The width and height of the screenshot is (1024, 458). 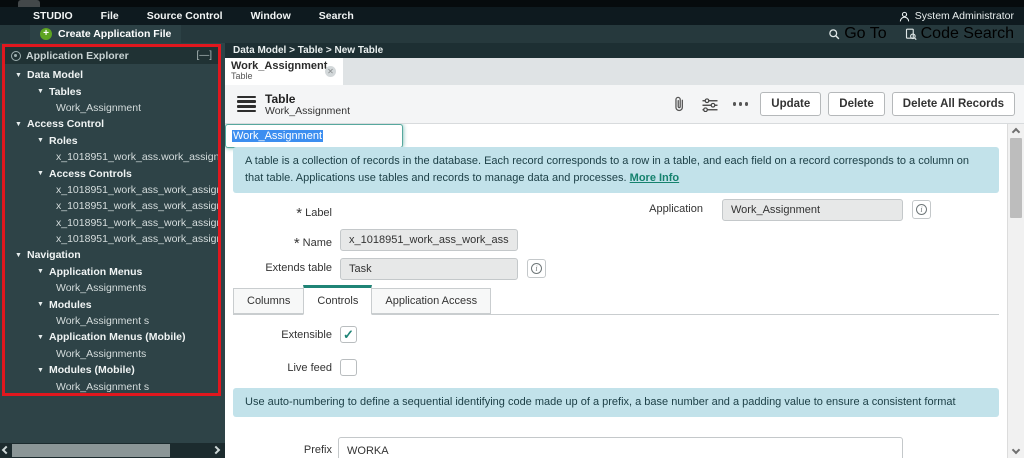 I want to click on tree-leaf-acl-delete: x_1018951_work_ass_work_assignment (d, so click(x=111, y=239).